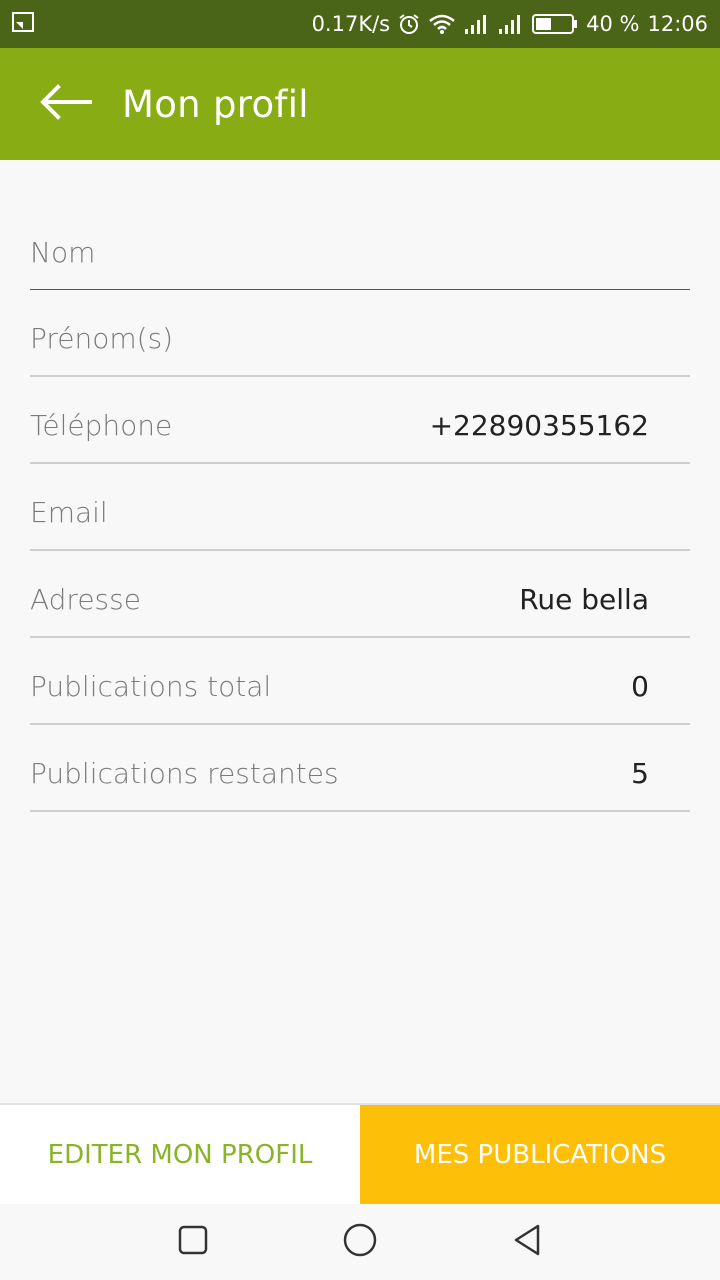 Image resolution: width=720 pixels, height=1280 pixels. What do you see at coordinates (215, 104) in the screenshot?
I see `page-title: Mon profil` at bounding box center [215, 104].